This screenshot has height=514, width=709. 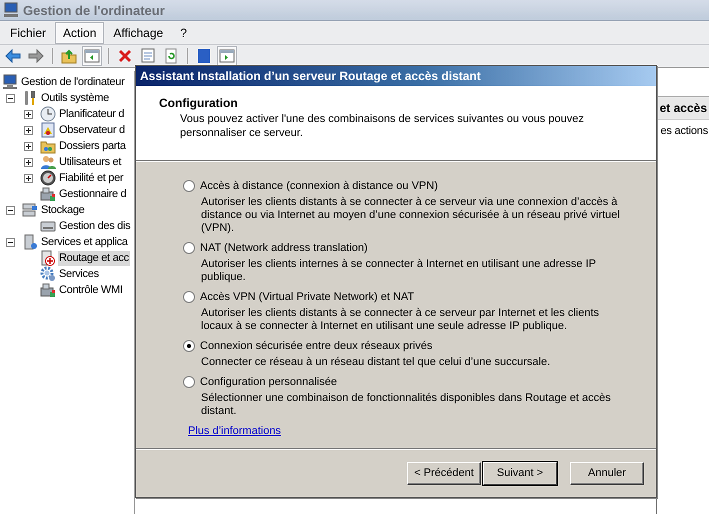 I want to click on tree-item: Contrôle WMI, so click(x=91, y=290).